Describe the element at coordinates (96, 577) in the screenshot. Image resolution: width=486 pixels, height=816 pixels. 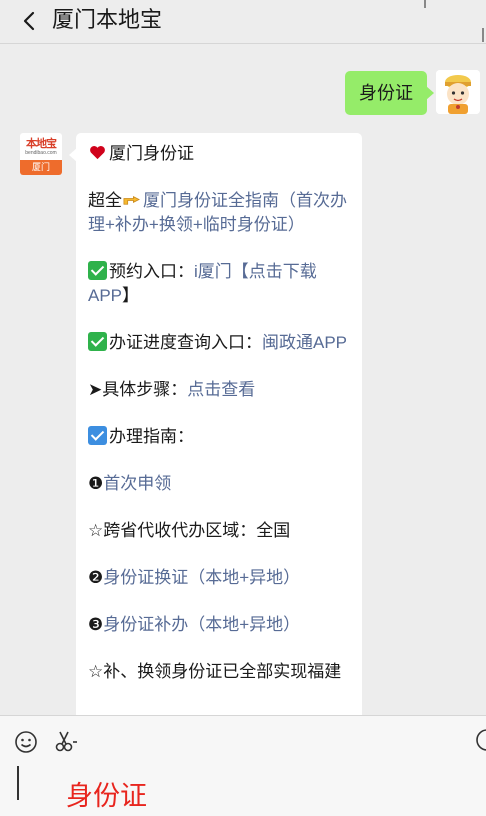
I see `item2-number: ❷` at that location.